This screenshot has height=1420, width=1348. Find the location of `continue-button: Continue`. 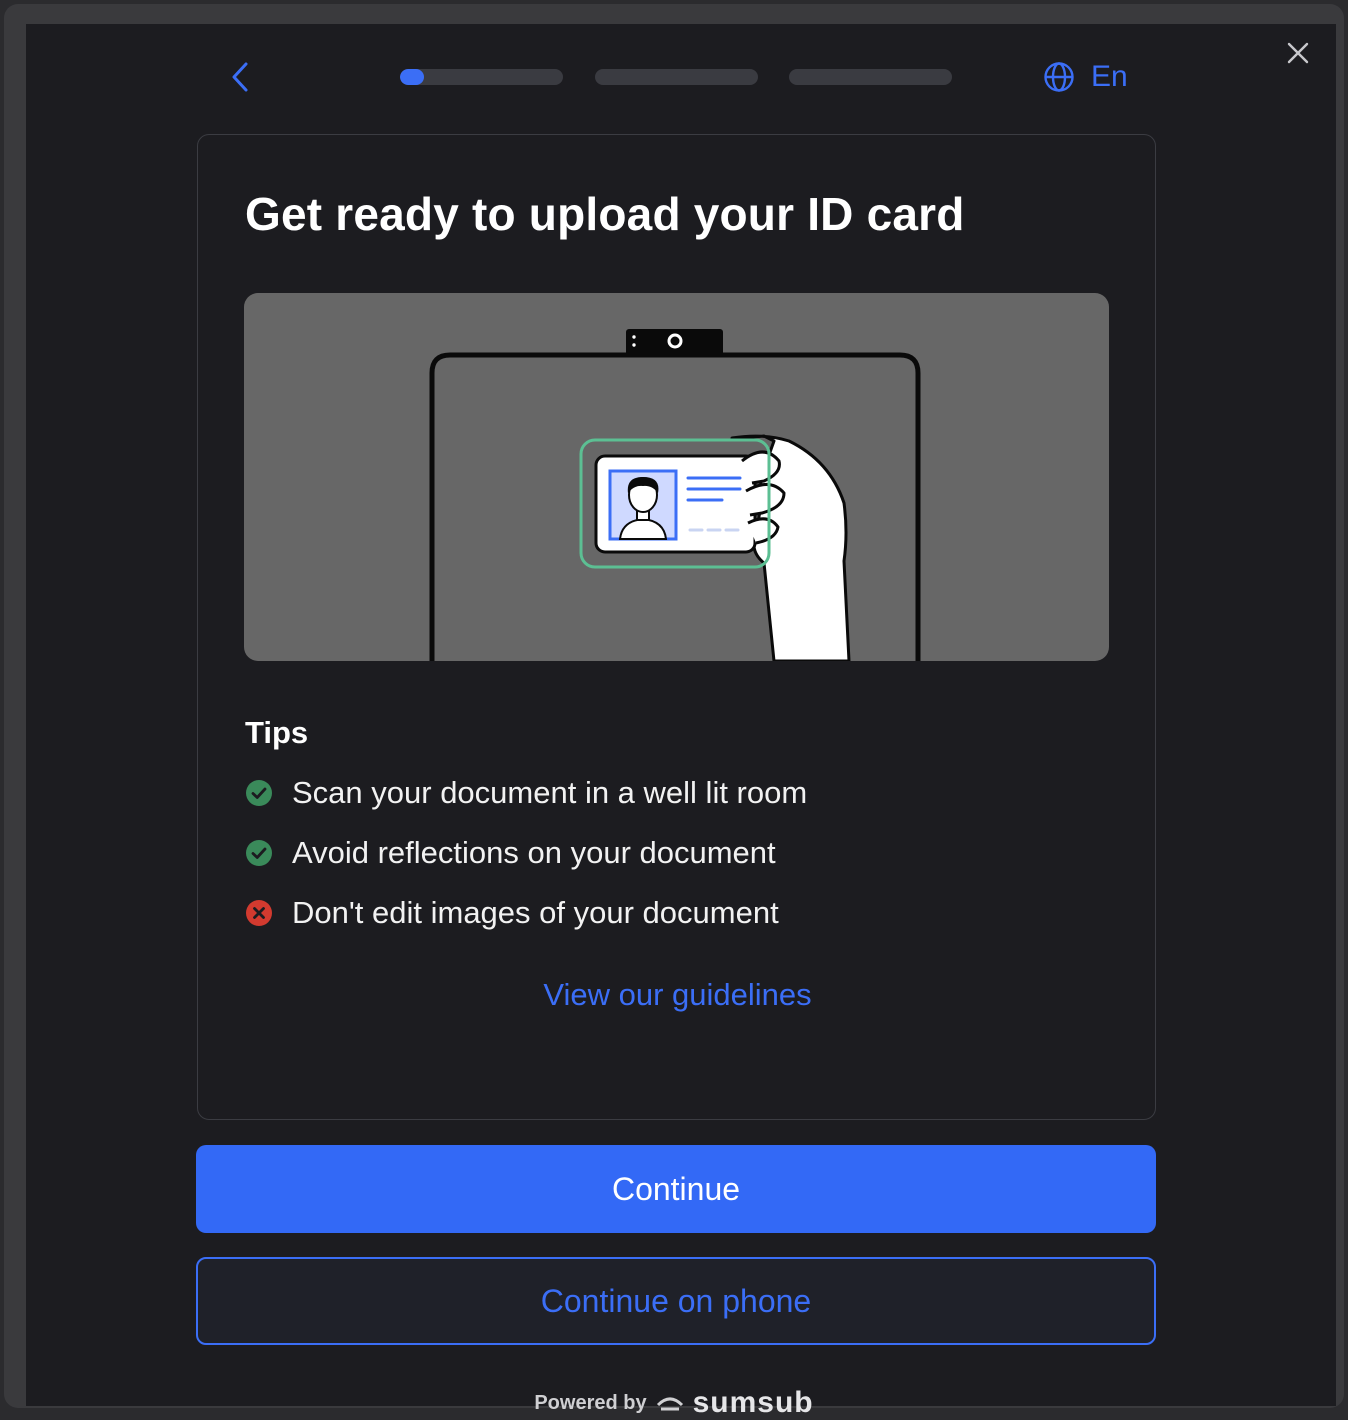

continue-button: Continue is located at coordinates (676, 1189).